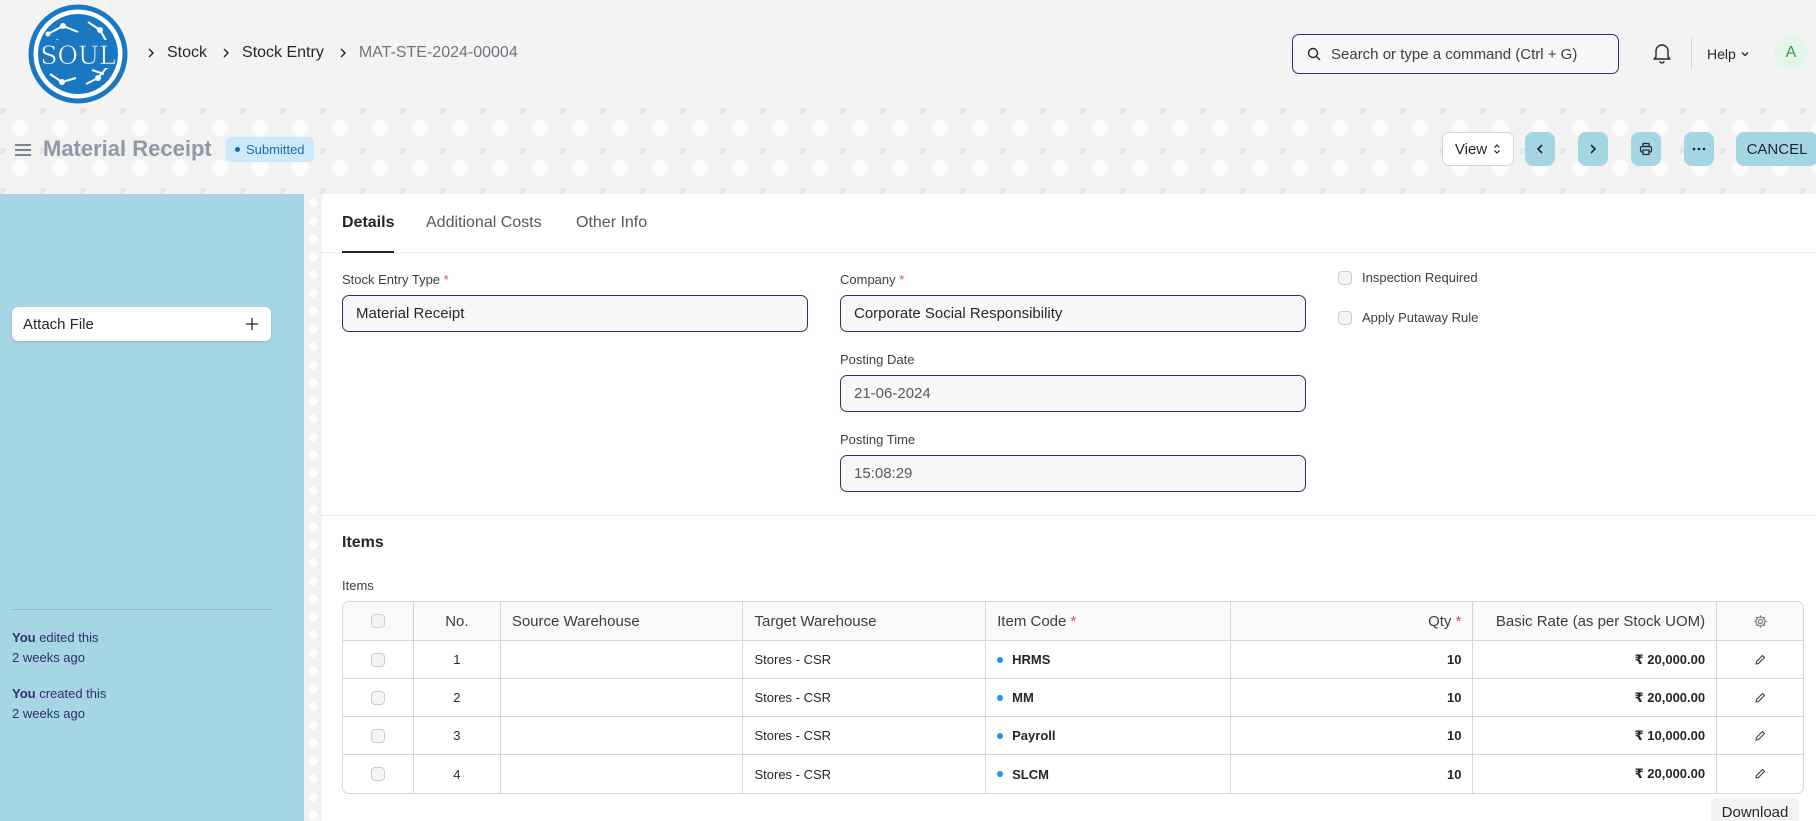 The height and width of the screenshot is (821, 1816). Describe the element at coordinates (1352, 621) in the screenshot. I see `header-qty: Qty *` at that location.